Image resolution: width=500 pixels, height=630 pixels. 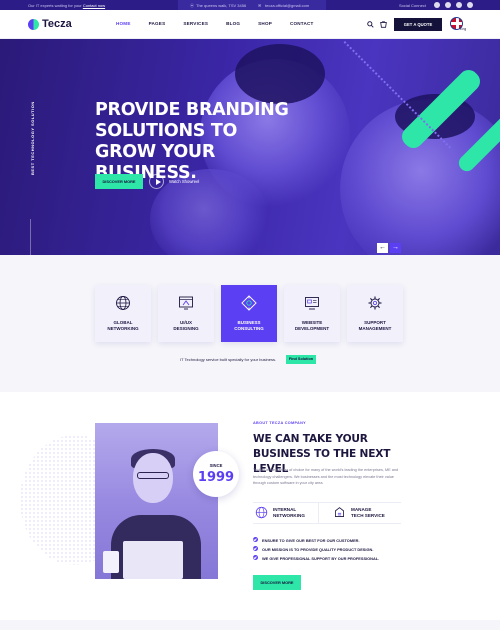 What do you see at coordinates (33, 24) in the screenshot?
I see `logo-mark-icon` at bounding box center [33, 24].